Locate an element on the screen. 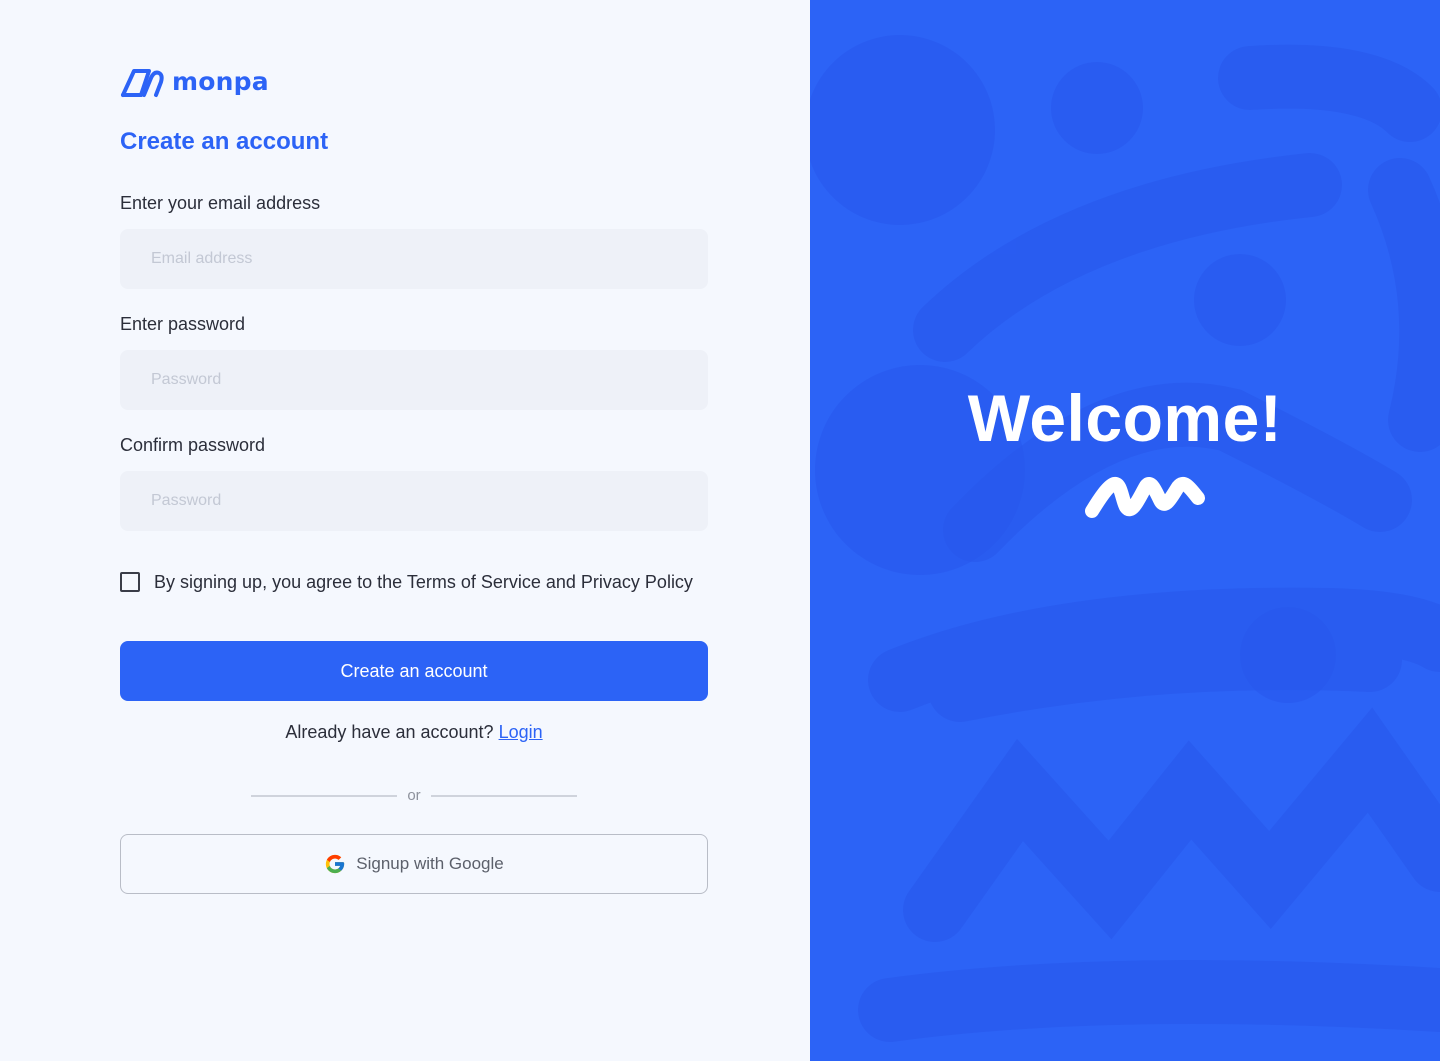 The image size is (1440, 1061). monpa-logo-icon is located at coordinates (142, 83).